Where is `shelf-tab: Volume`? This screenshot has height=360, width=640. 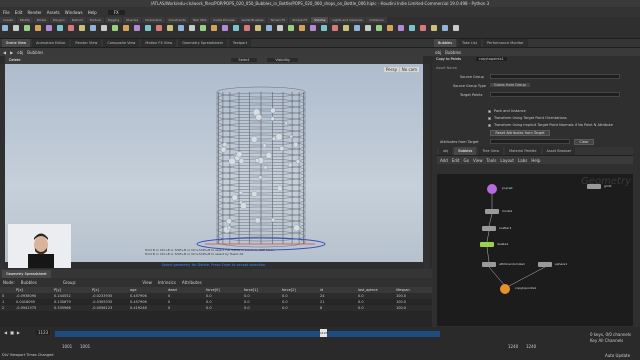 shelf-tab: Volume is located at coordinates (320, 20).